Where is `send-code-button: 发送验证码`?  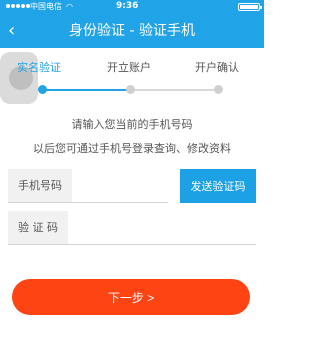
send-code-button: 发送验证码 is located at coordinates (218, 186).